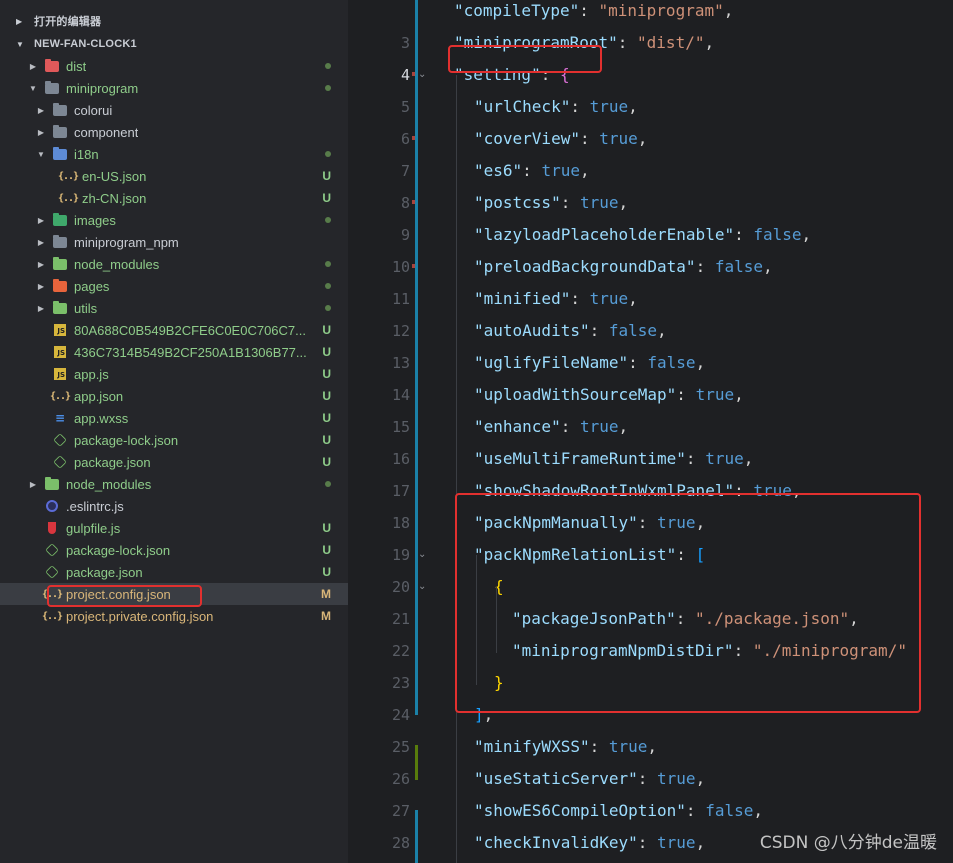 The width and height of the screenshot is (953, 863). Describe the element at coordinates (174, 132) in the screenshot. I see `tree-item: ▶ component` at that location.